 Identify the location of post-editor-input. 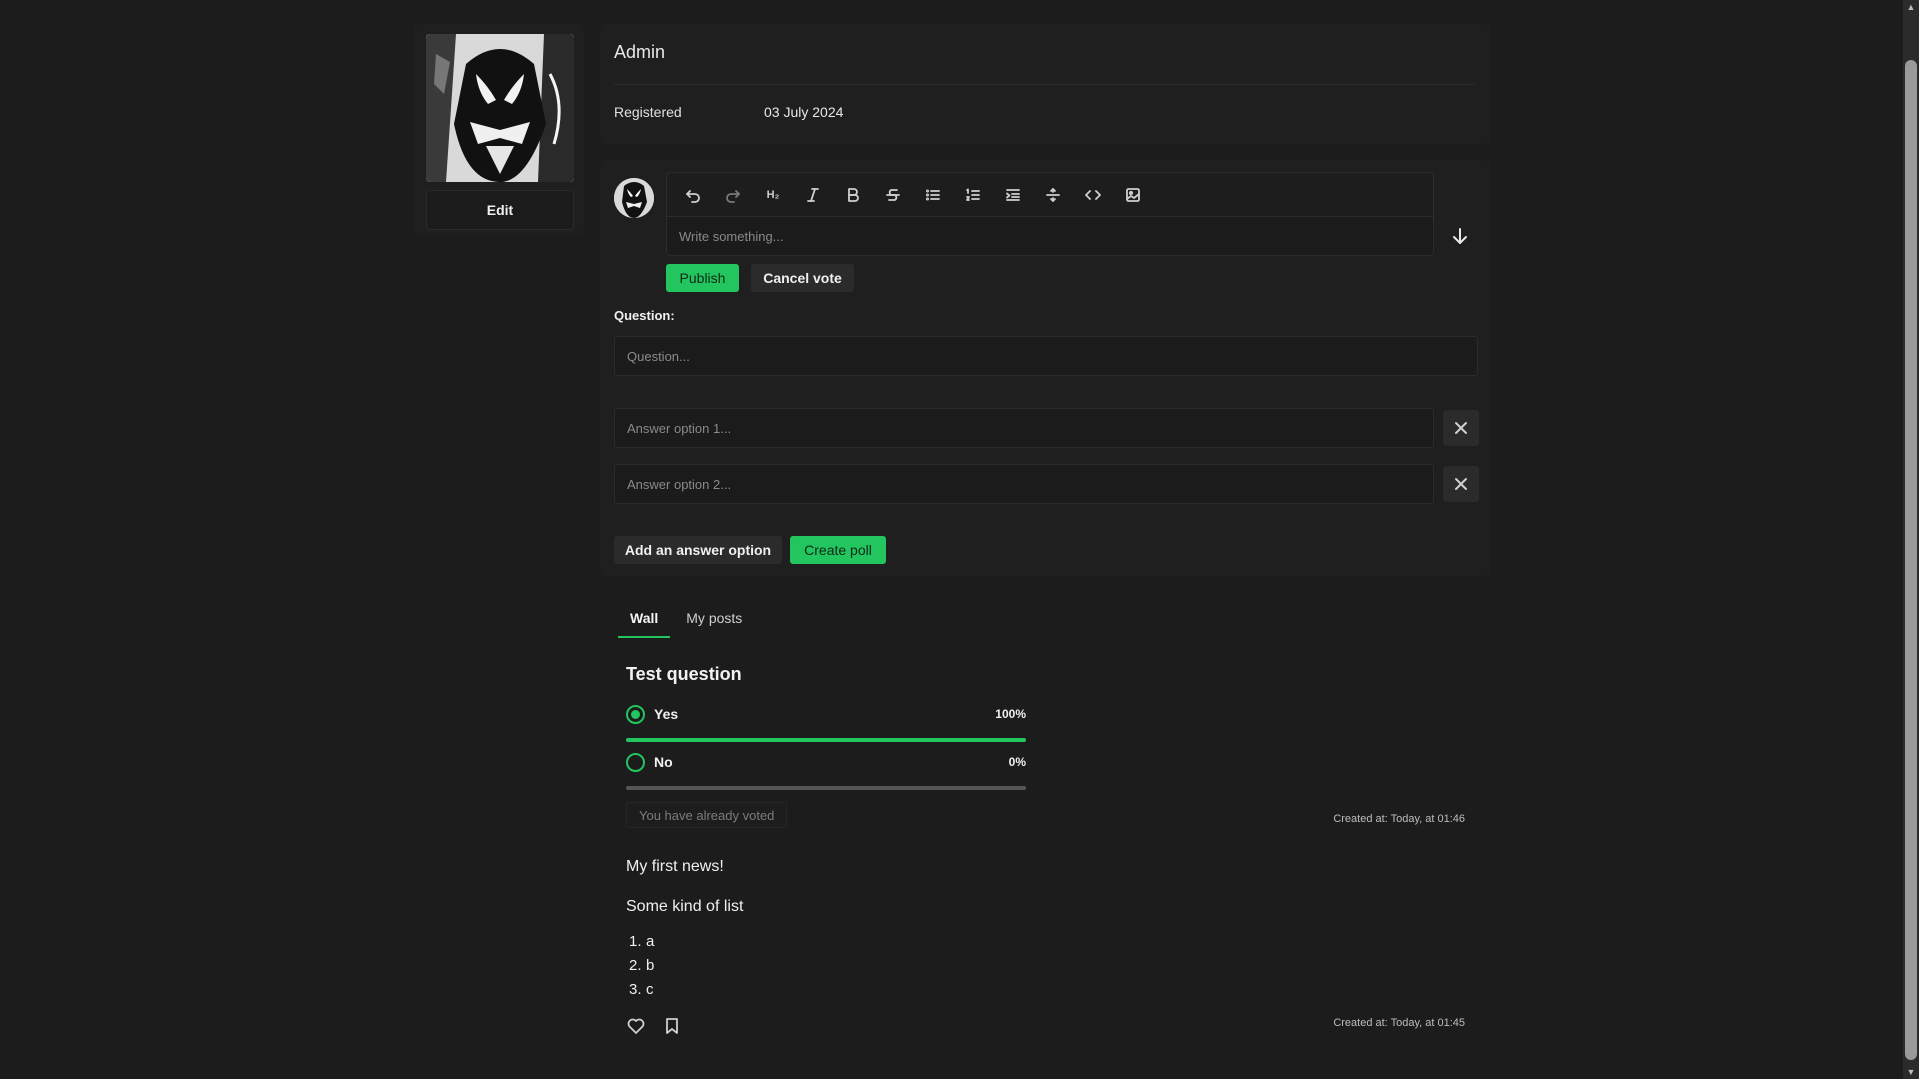
(1050, 236).